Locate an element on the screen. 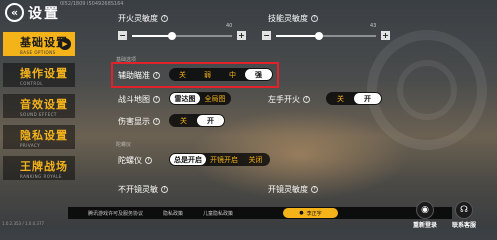  sidebar-item-label: 音效设置 is located at coordinates (44, 104).